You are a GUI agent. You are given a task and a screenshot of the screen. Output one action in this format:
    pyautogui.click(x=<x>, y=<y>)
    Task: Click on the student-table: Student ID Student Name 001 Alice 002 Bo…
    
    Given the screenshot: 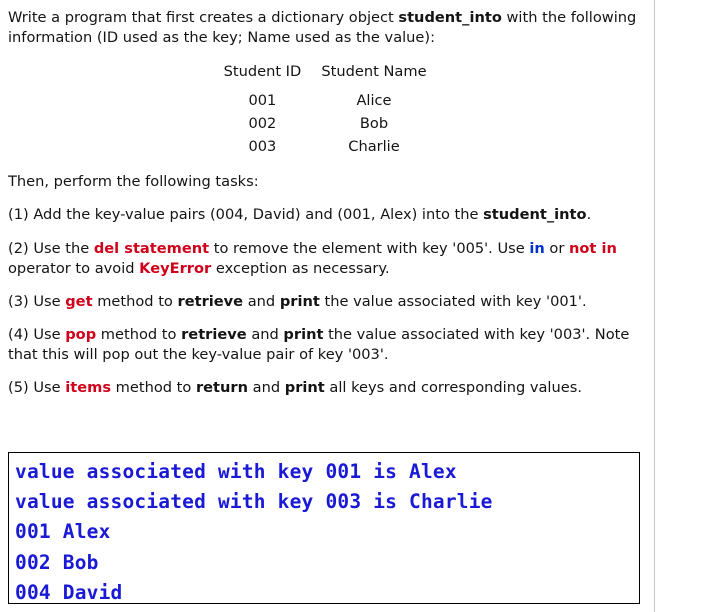 What is the action you would take?
    pyautogui.click(x=324, y=109)
    